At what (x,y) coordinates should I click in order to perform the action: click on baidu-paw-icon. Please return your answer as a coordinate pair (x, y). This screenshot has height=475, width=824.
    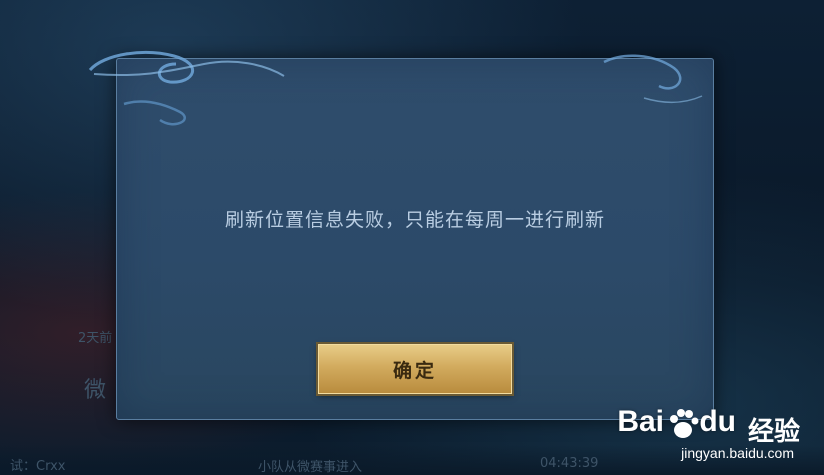
    Looking at the image, I should click on (684, 423).